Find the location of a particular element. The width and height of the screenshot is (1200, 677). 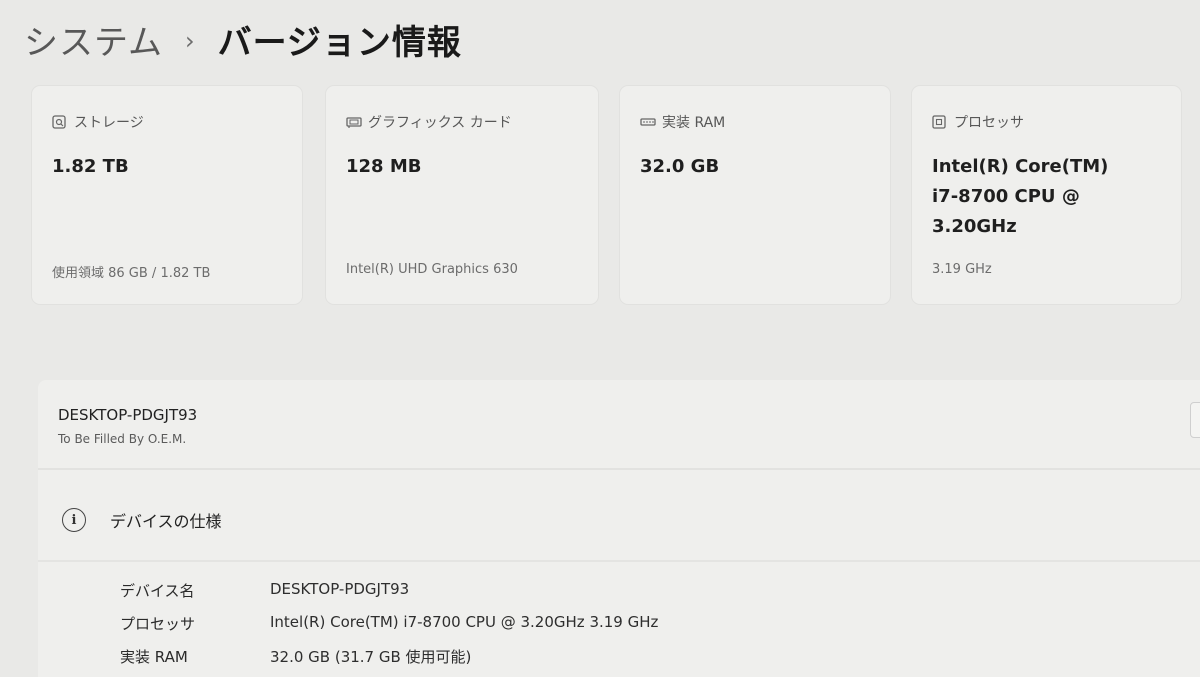

breadcrumb: システム › バージョン情報 is located at coordinates (243, 39).